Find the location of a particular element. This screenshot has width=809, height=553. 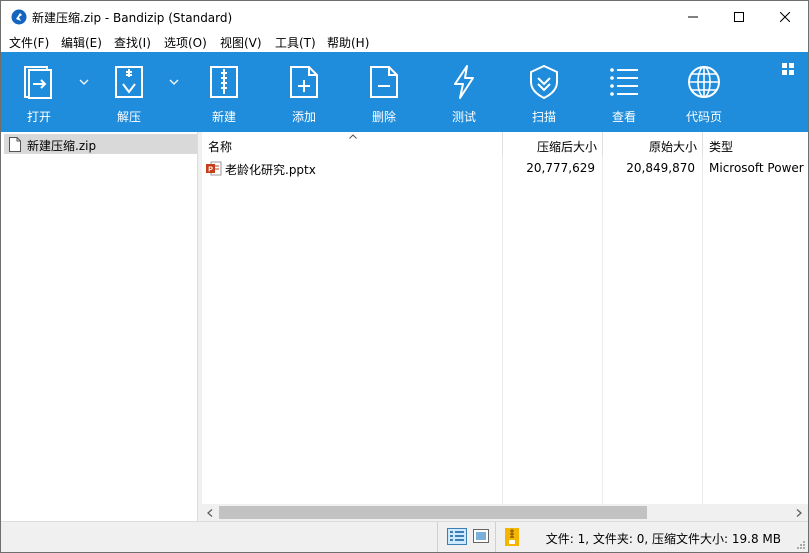

scan-button: 扫描 is located at coordinates (544, 92).